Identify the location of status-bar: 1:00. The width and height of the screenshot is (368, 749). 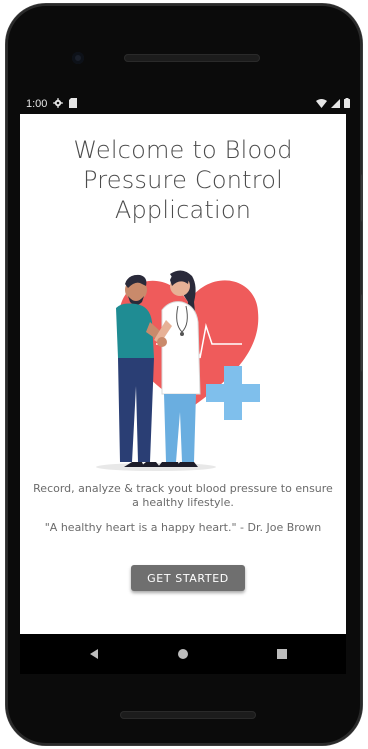
(188, 104).